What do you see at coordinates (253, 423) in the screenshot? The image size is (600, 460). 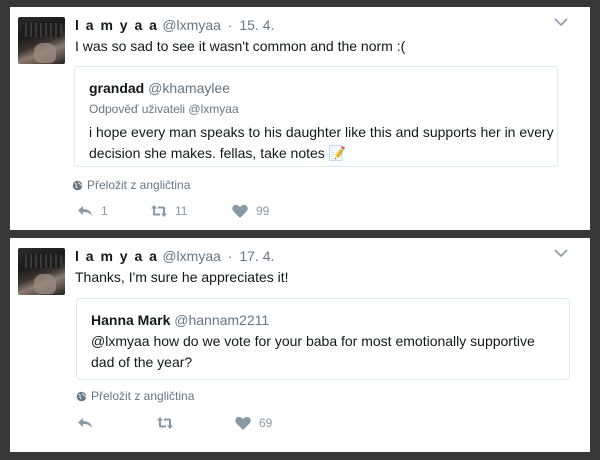 I see `like-button: 69` at bounding box center [253, 423].